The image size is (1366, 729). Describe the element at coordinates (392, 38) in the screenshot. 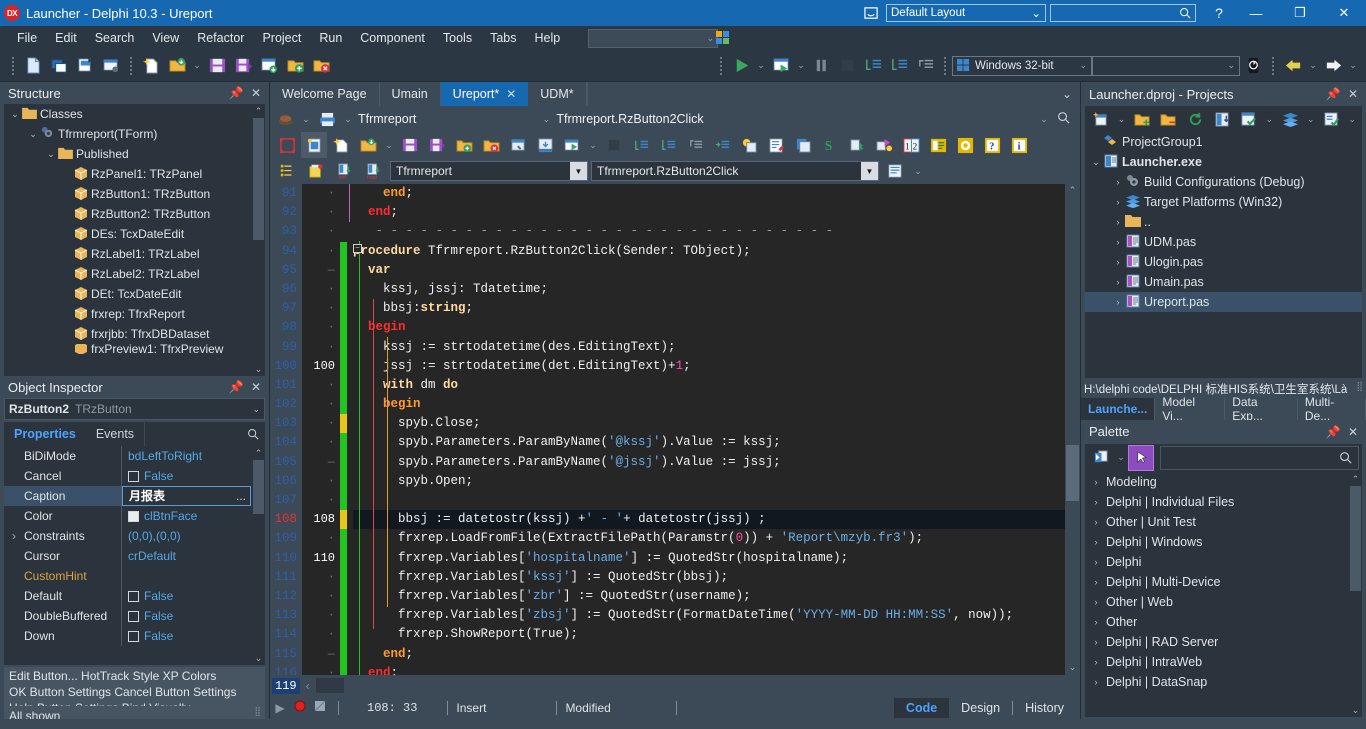

I see `menu-item-component: Component` at that location.